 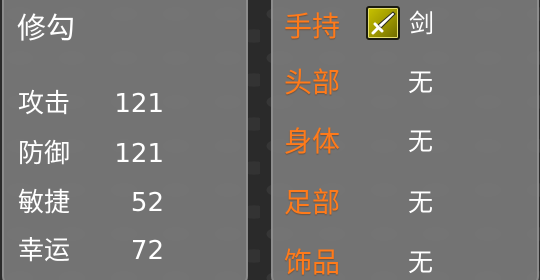 I want to click on character-name: 修勾, so click(x=46, y=28).